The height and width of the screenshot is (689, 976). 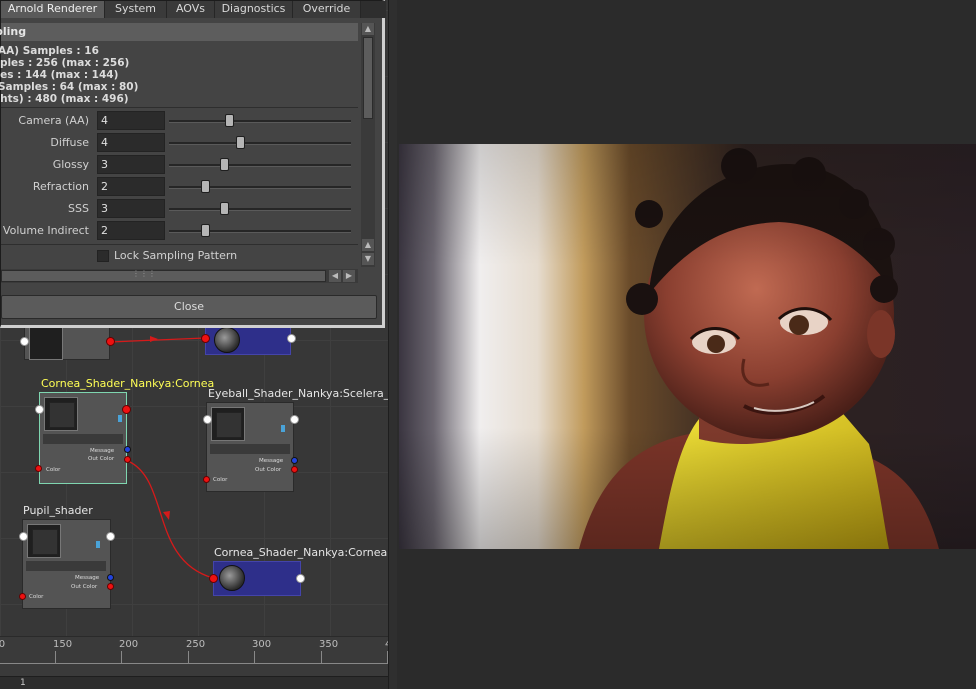 I want to click on settings-horizontal-scrollbar: ⋮⋮⋮ ◀ ▶, so click(x=179, y=276).